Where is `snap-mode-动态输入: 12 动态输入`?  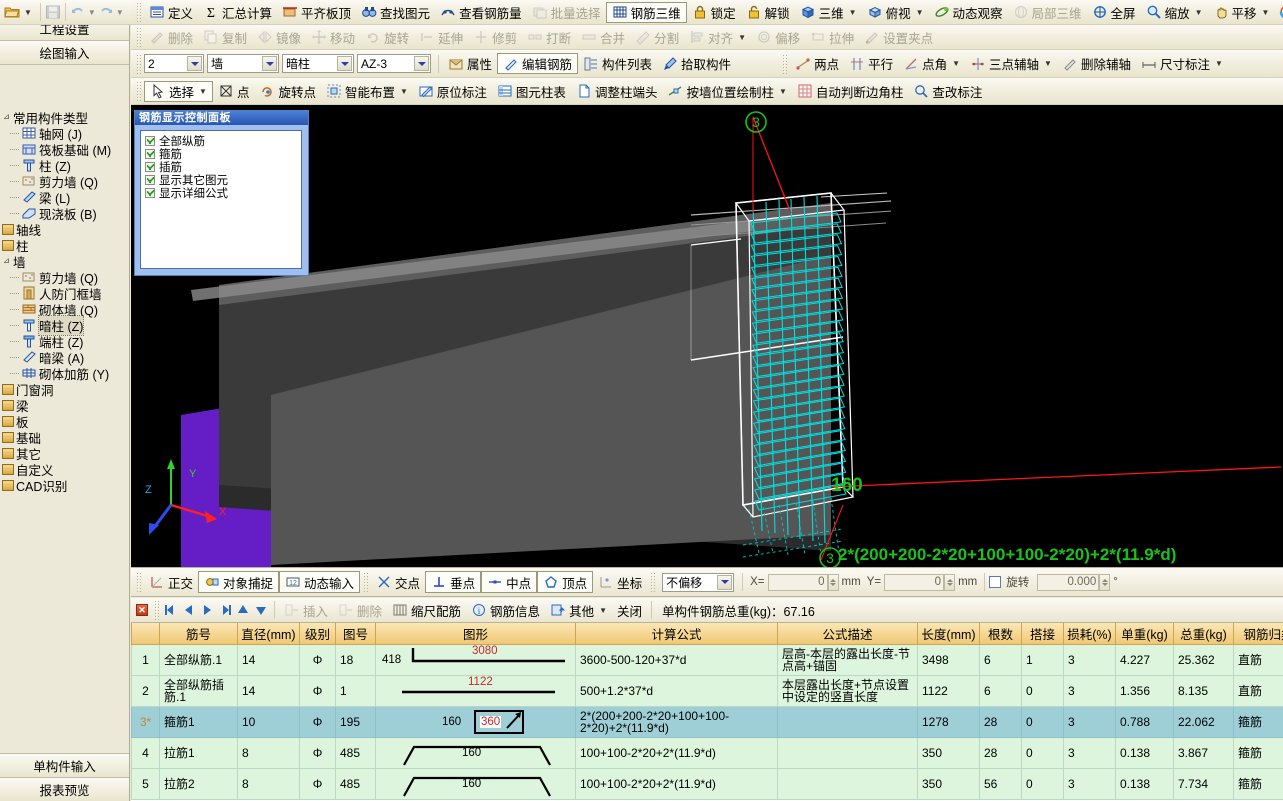
snap-mode-动态输入: 12 动态输入 is located at coordinates (320, 582).